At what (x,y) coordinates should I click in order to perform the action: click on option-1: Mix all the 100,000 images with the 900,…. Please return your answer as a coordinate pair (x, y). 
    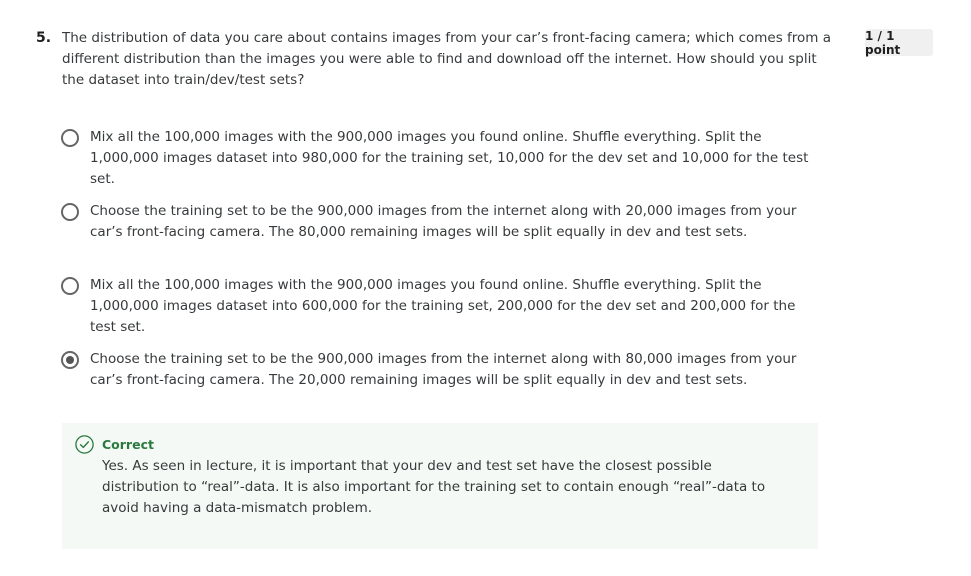
    Looking at the image, I should click on (441, 158).